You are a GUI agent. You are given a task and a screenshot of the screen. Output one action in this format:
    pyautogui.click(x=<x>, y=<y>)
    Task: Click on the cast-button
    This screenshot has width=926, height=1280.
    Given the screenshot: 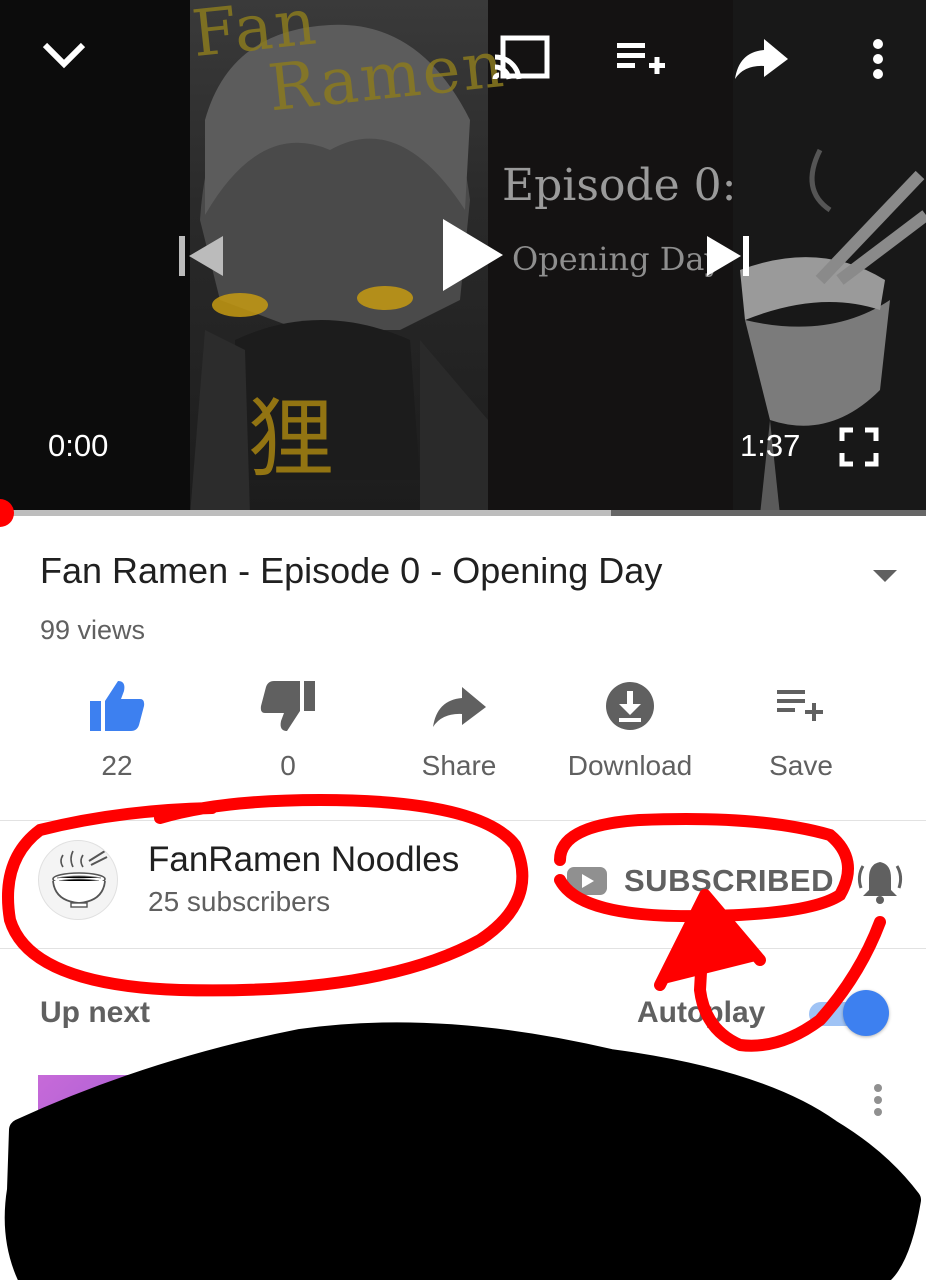 What is the action you would take?
    pyautogui.click(x=521, y=58)
    